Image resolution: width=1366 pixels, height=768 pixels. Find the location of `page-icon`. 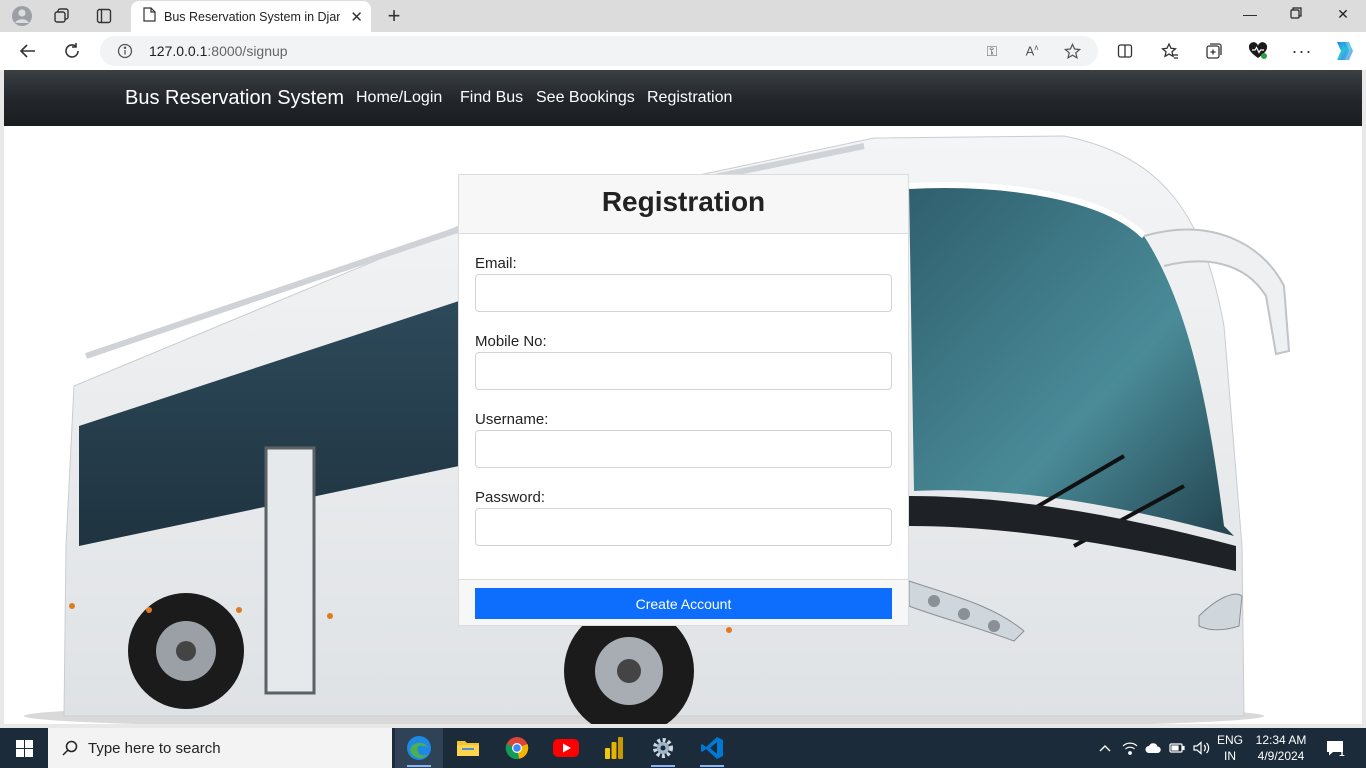

page-icon is located at coordinates (149, 16).